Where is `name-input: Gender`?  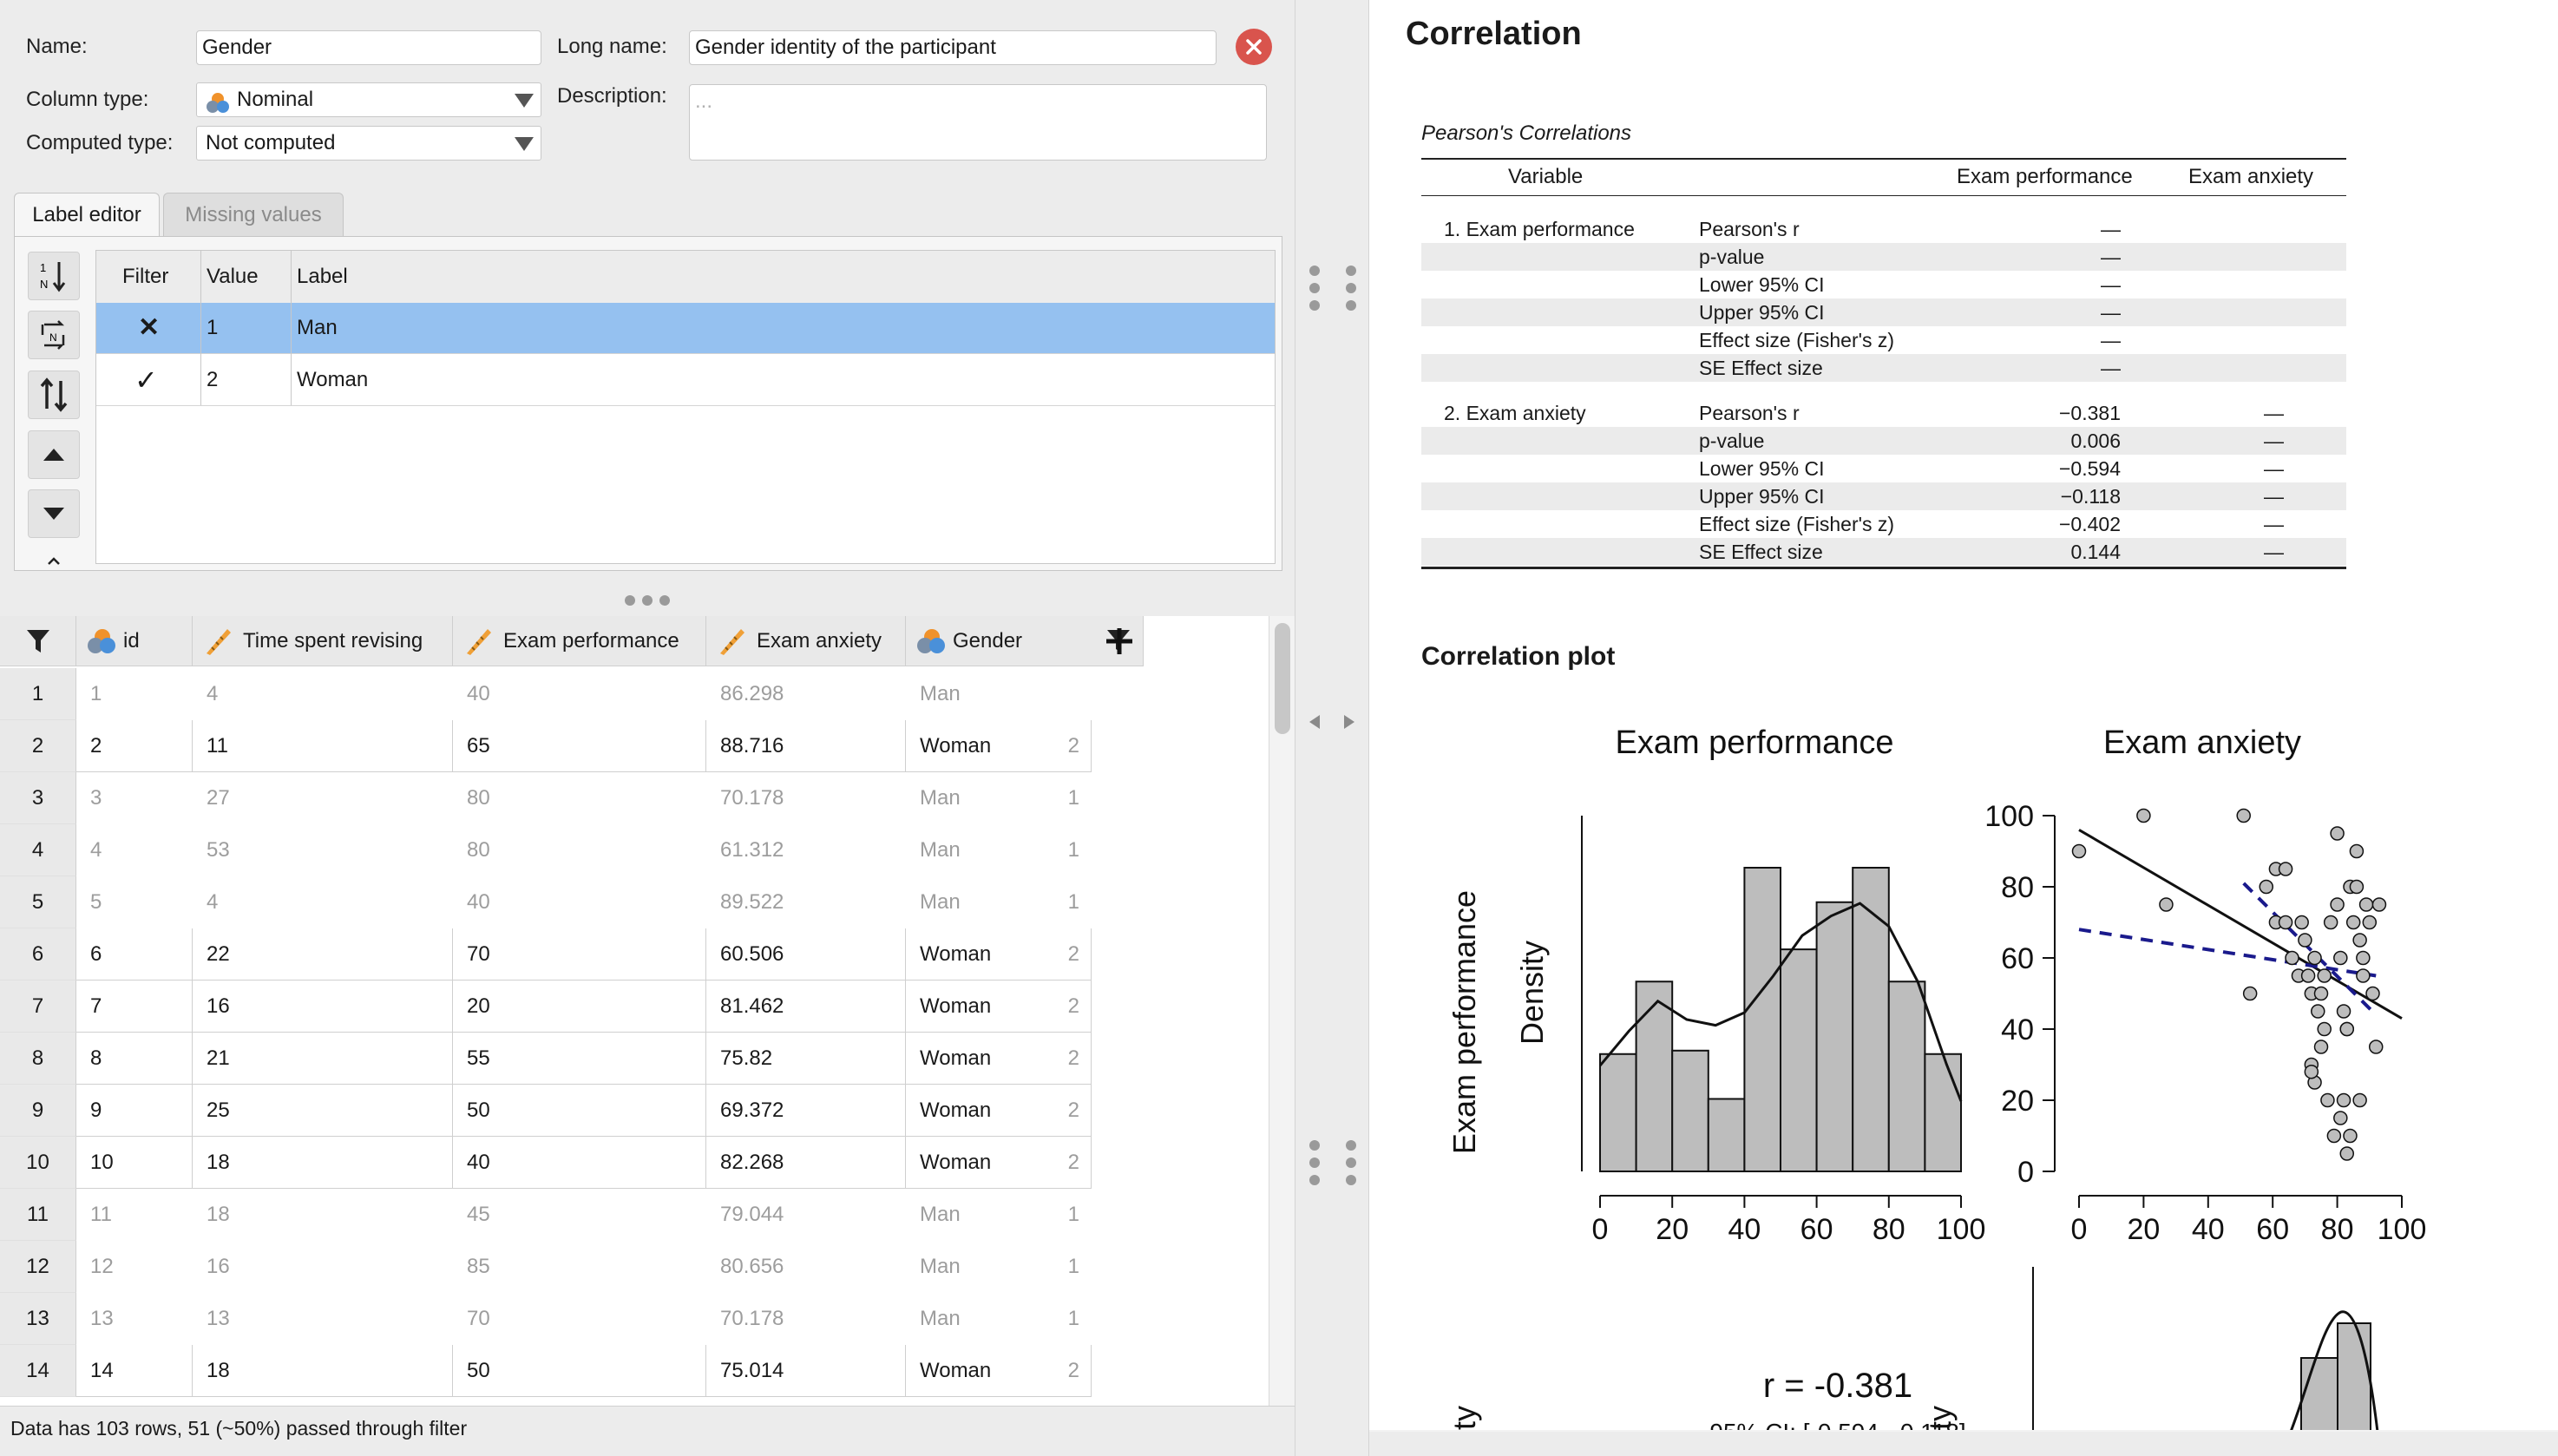 name-input: Gender is located at coordinates (368, 47).